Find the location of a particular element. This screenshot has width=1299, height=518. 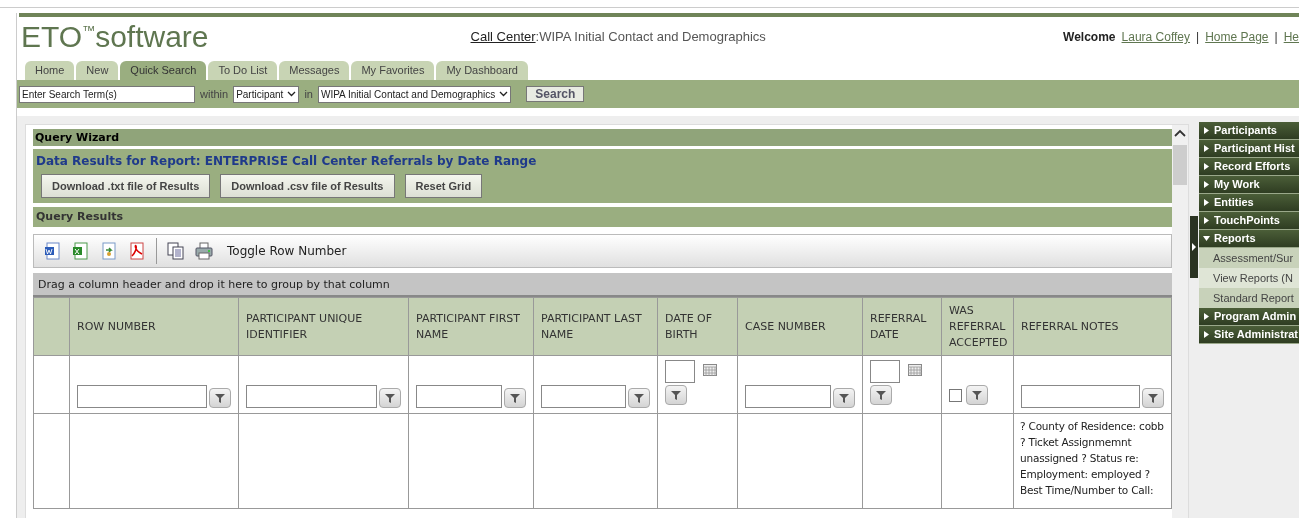

header-link: Laura Coffey is located at coordinates (1156, 37).